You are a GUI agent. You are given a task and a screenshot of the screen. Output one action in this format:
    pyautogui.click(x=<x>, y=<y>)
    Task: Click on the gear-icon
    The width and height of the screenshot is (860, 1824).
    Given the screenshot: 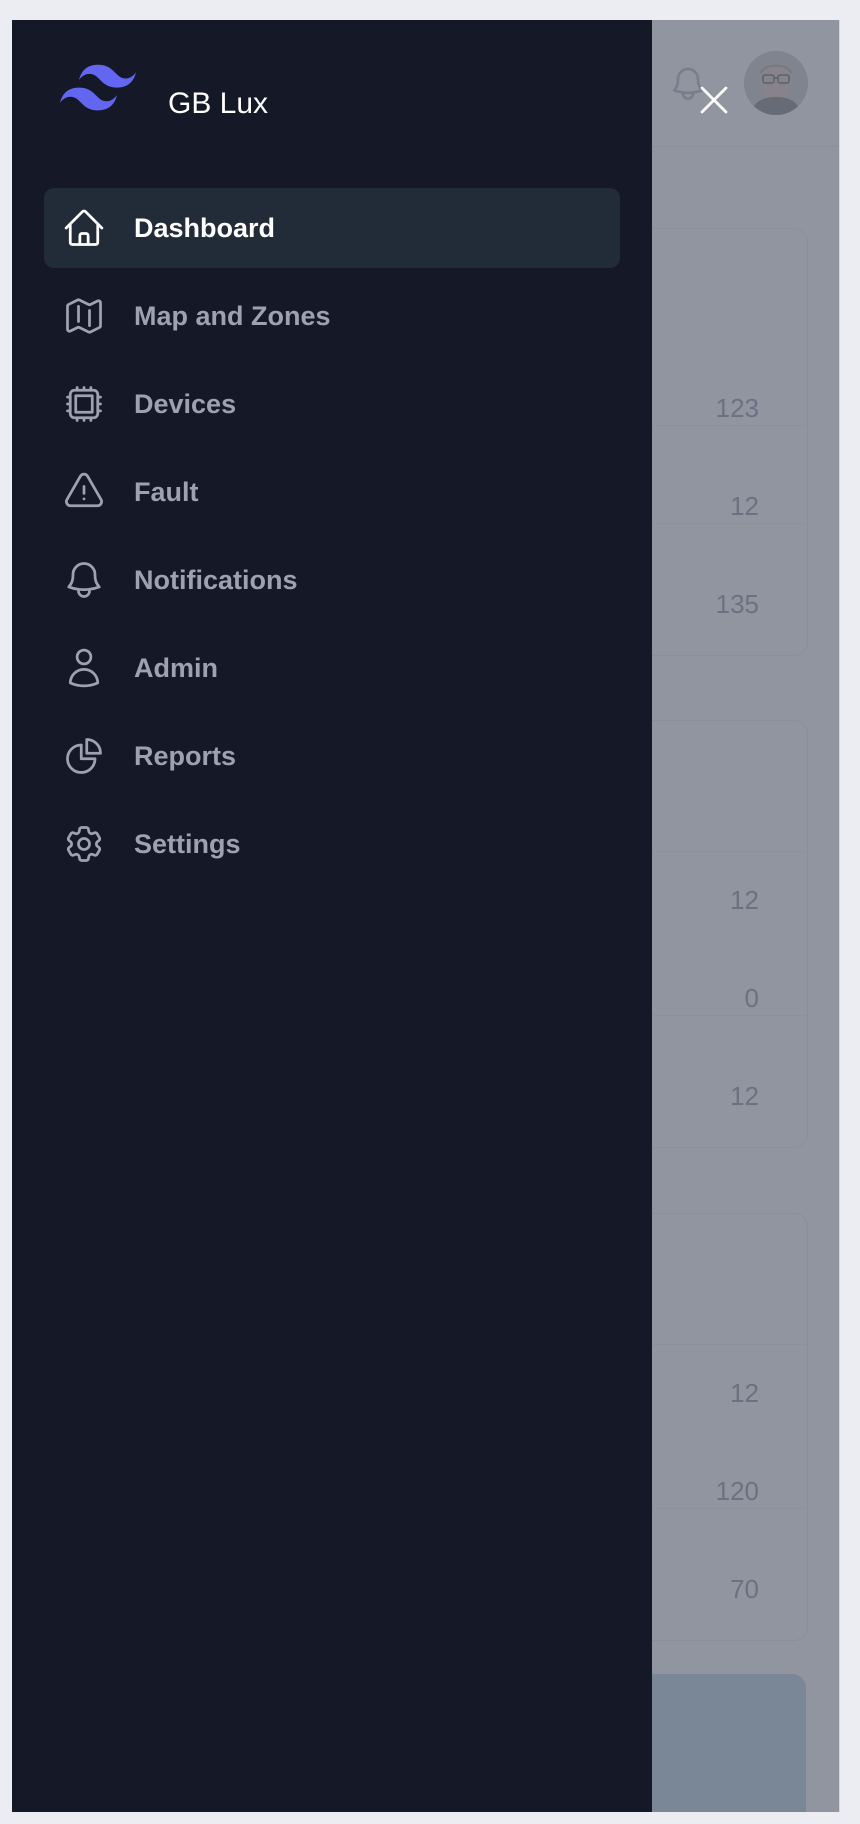 What is the action you would take?
    pyautogui.click(x=84, y=844)
    